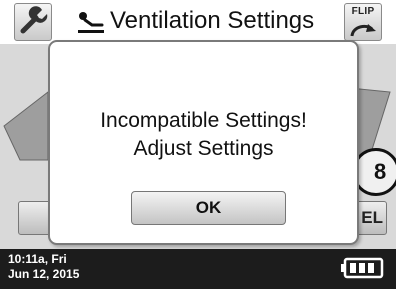 The width and height of the screenshot is (396, 289). I want to click on flip-button-label: FLIP, so click(363, 11).